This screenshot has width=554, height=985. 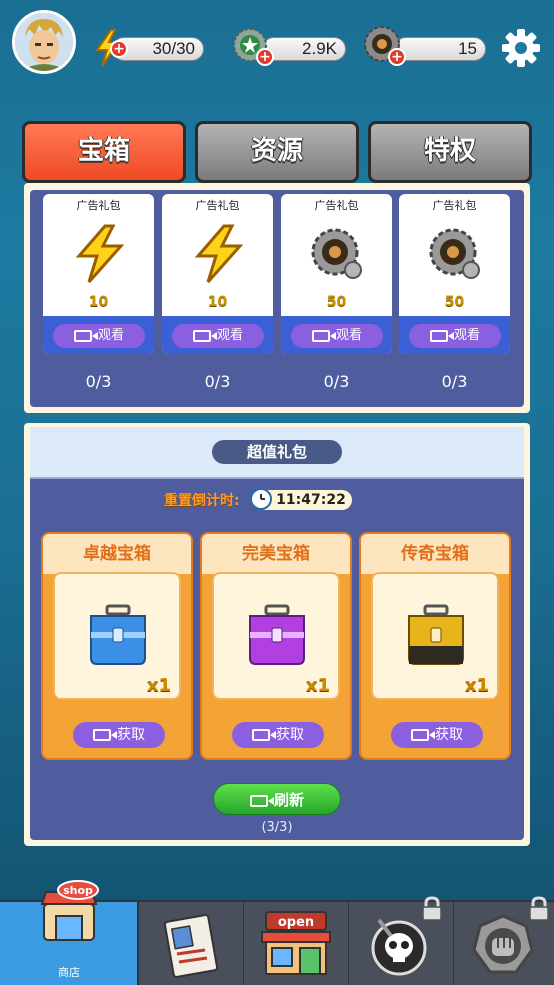 I want to click on clock-hands-icon, so click(x=262, y=497).